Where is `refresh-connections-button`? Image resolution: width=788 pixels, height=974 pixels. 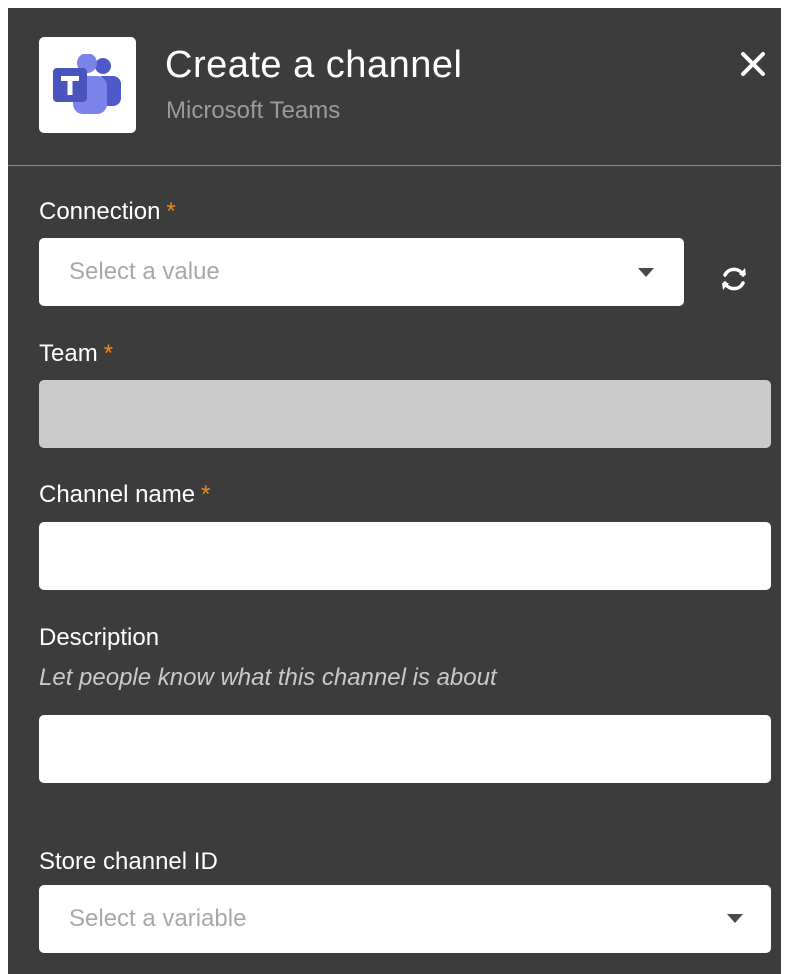
refresh-connections-button is located at coordinates (734, 279).